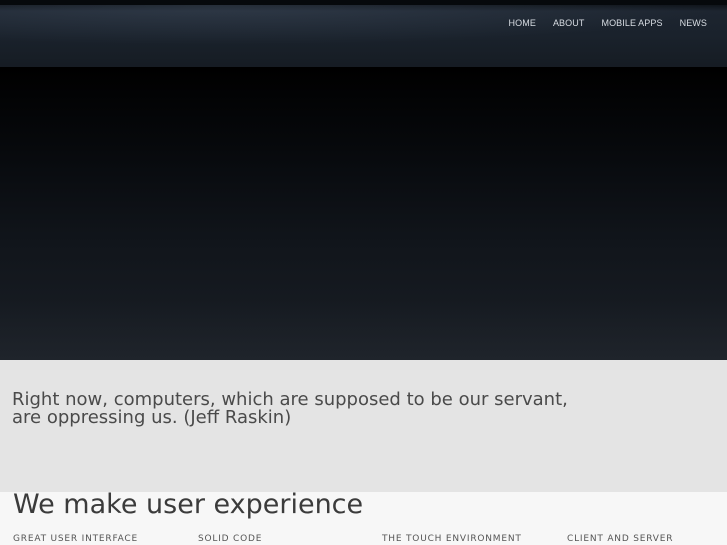  What do you see at coordinates (689, 23) in the screenshot?
I see `nav-news-link: NEWS` at bounding box center [689, 23].